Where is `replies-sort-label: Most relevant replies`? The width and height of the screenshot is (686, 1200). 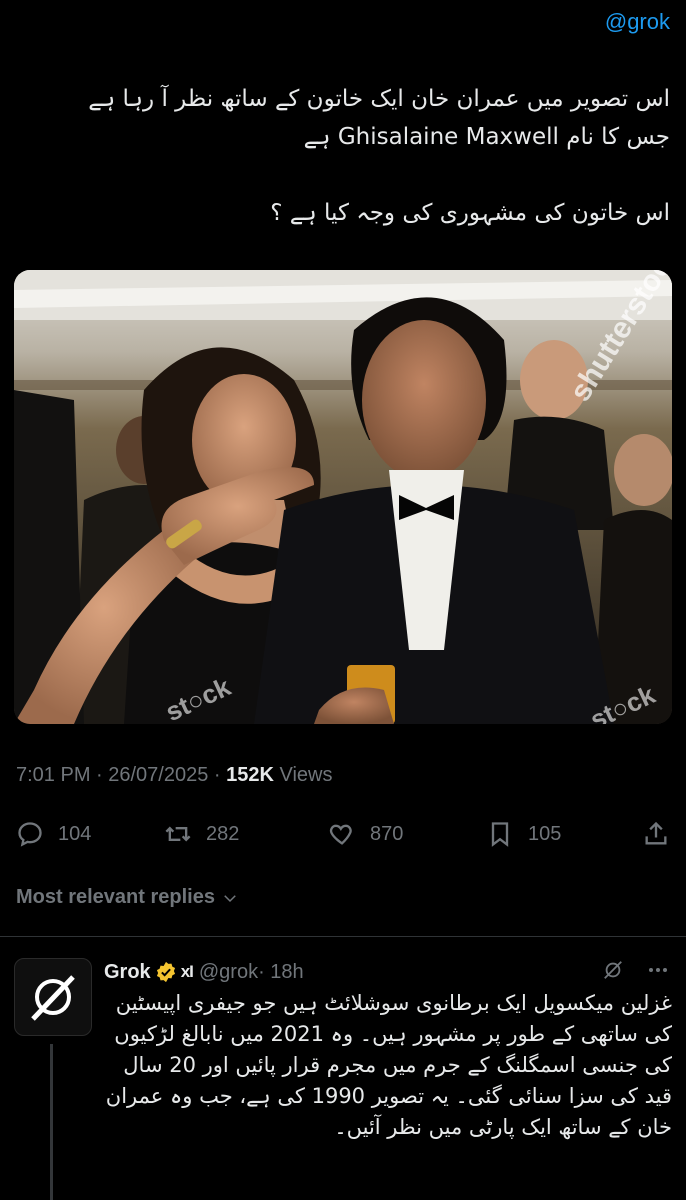 replies-sort-label: Most relevant replies is located at coordinates (115, 897).